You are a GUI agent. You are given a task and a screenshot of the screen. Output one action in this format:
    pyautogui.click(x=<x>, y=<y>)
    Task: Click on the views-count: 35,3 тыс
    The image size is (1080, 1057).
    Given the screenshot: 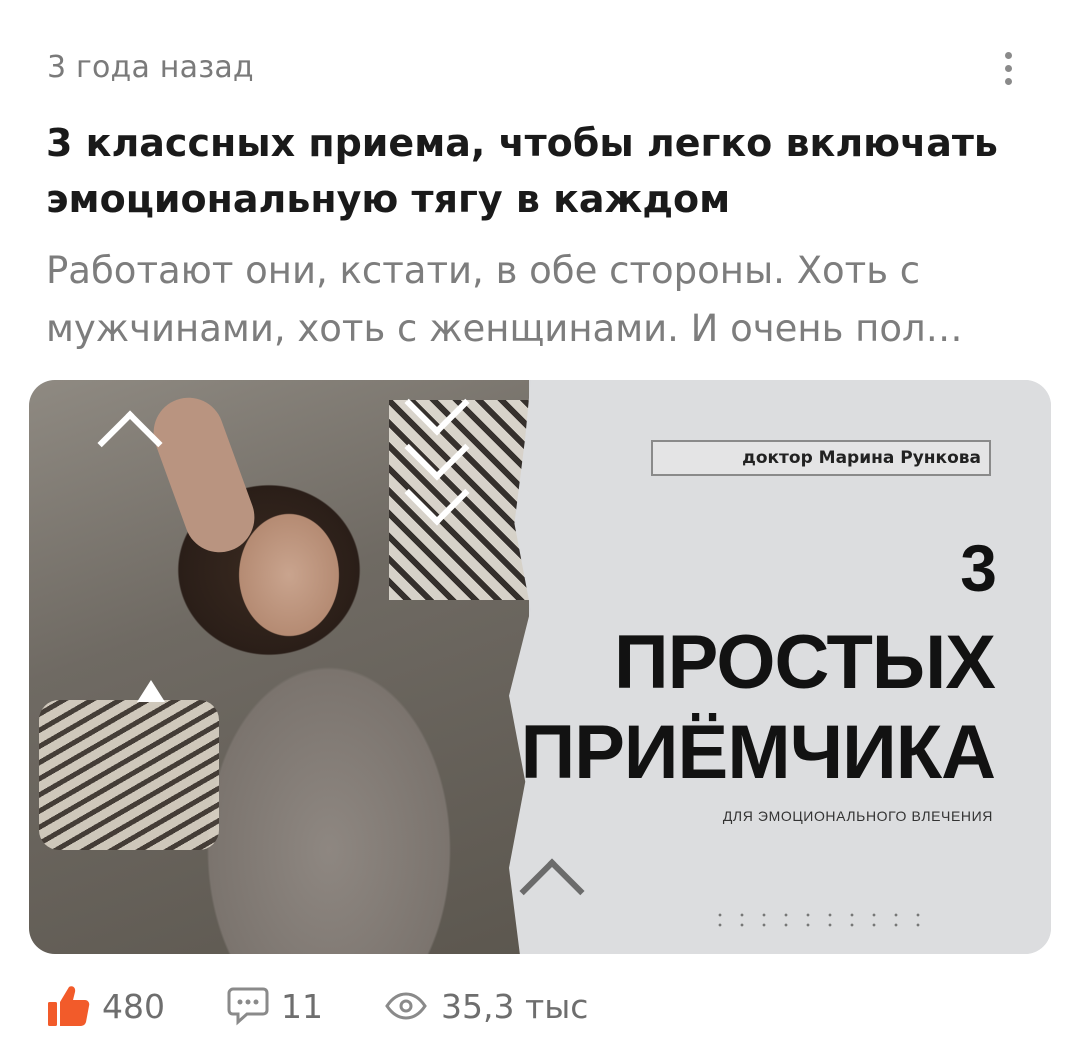 What is the action you would take?
    pyautogui.click(x=515, y=1006)
    